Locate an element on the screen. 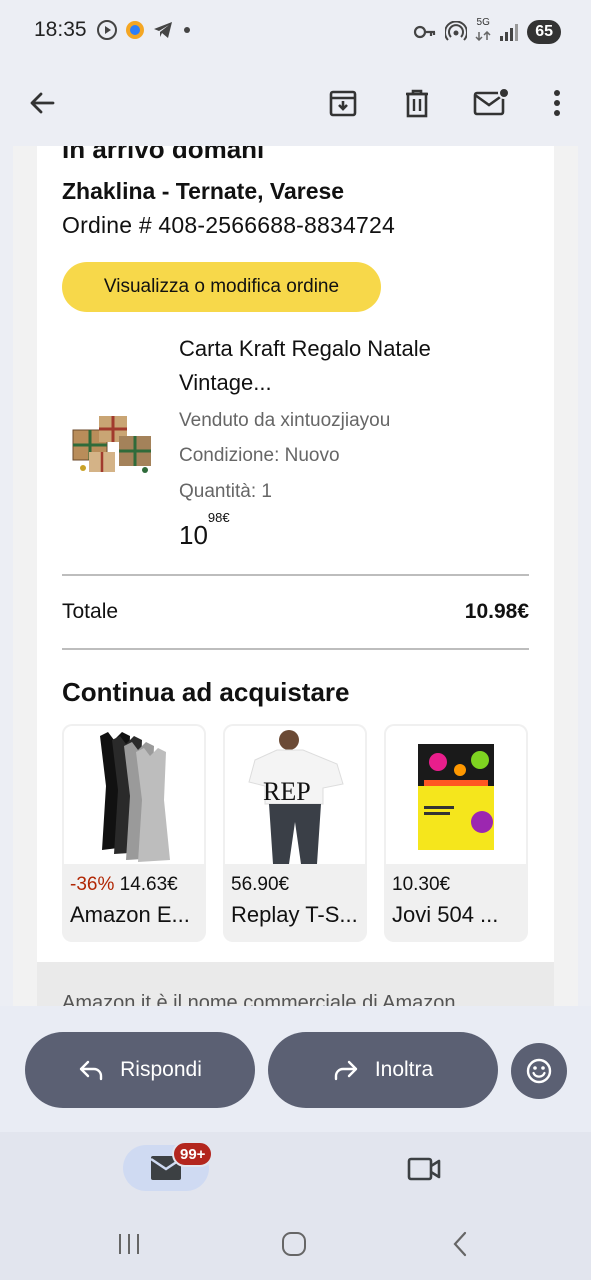 The width and height of the screenshot is (591, 1280). product-condition: Condizione: Nuovo is located at coordinates (259, 455).